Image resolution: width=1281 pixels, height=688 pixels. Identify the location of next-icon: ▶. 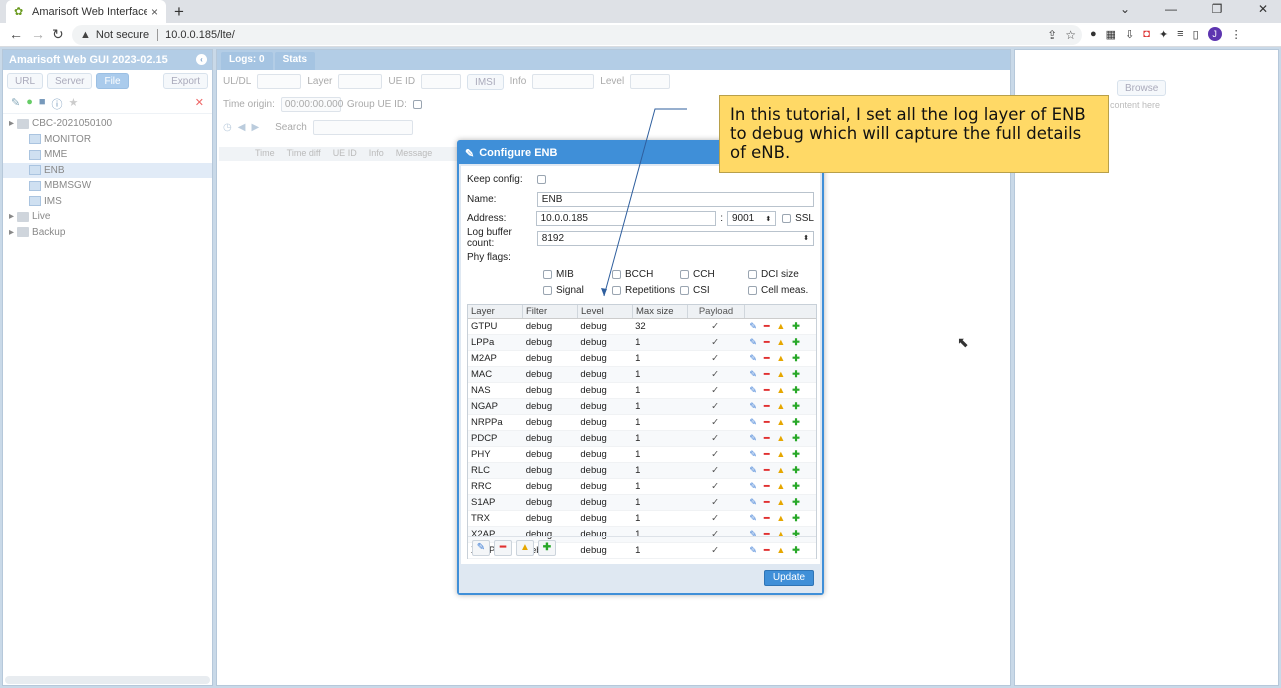
(255, 127).